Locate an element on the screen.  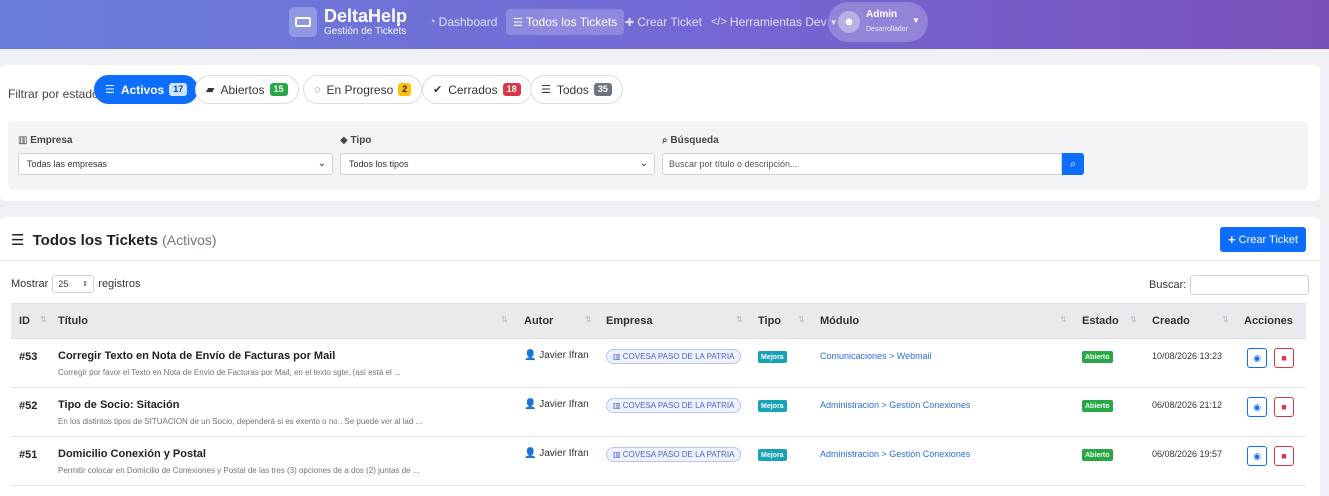
col-autor: Autor is located at coordinates (538, 321).